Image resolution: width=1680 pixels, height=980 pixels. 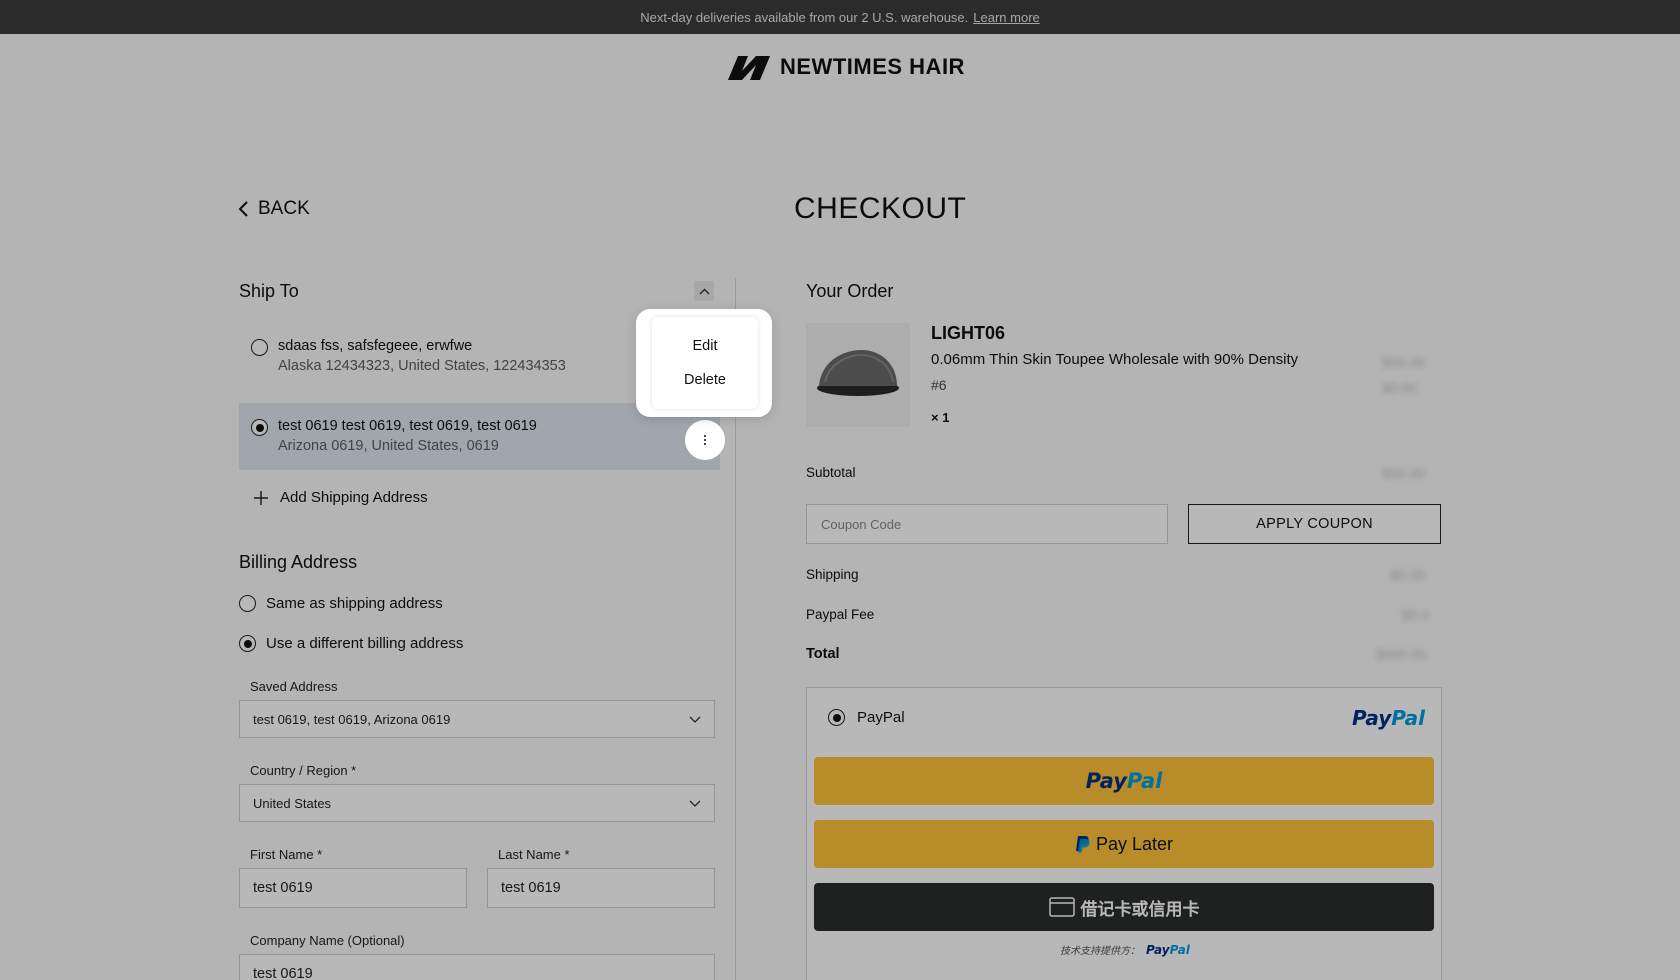 I want to click on address-more-button, so click(x=705, y=440).